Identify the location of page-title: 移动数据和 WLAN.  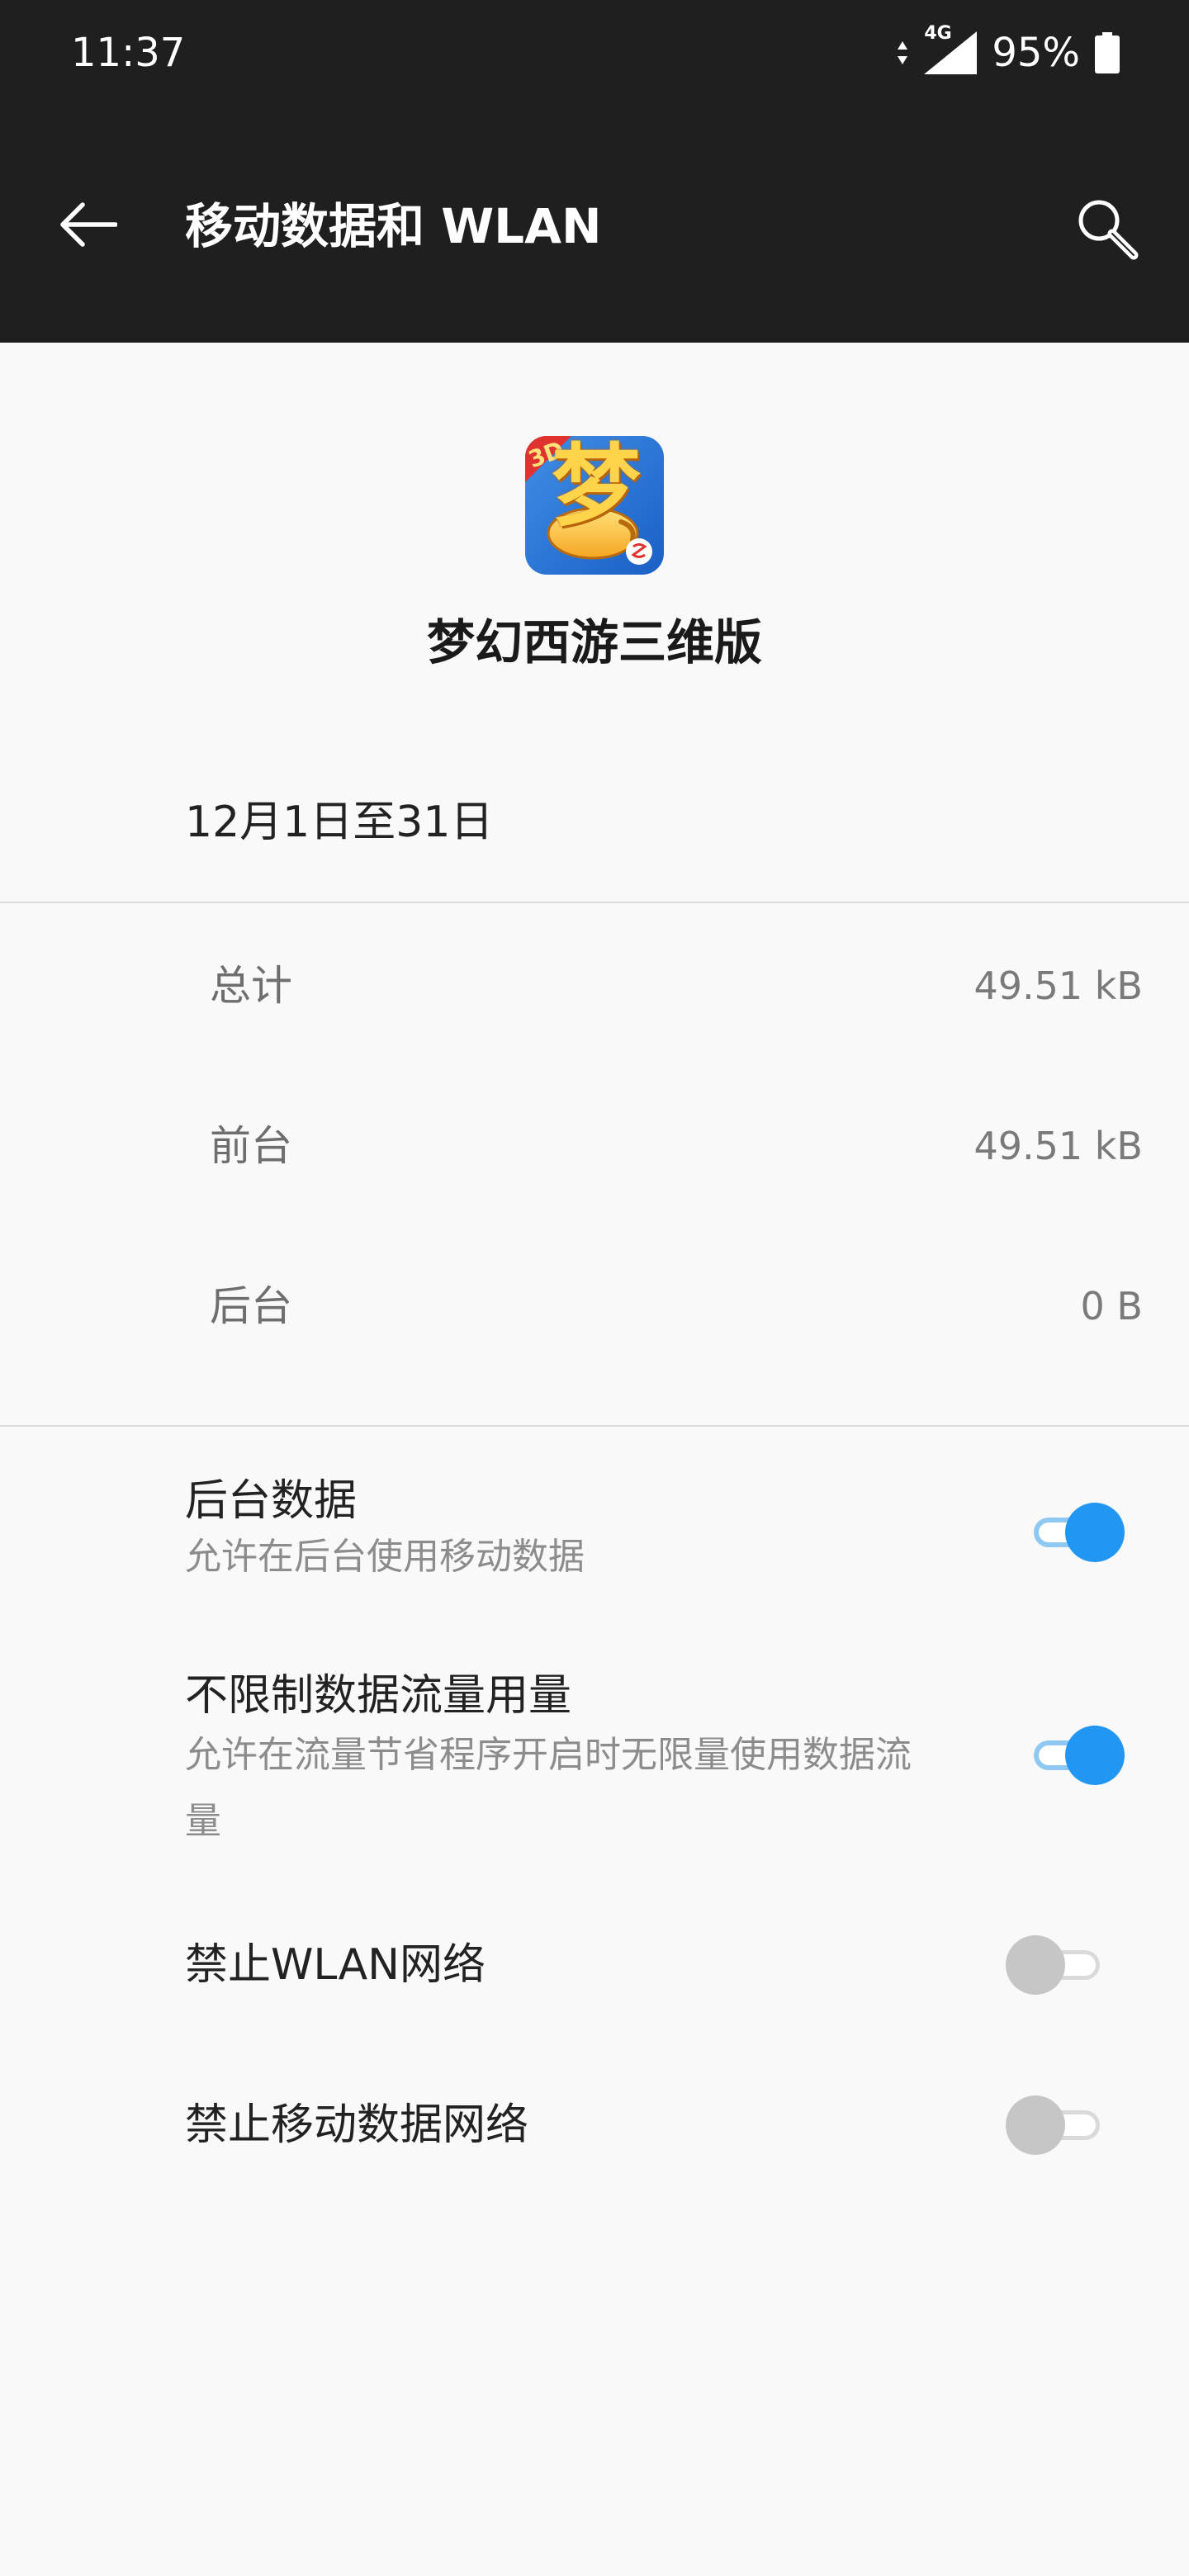
(393, 226).